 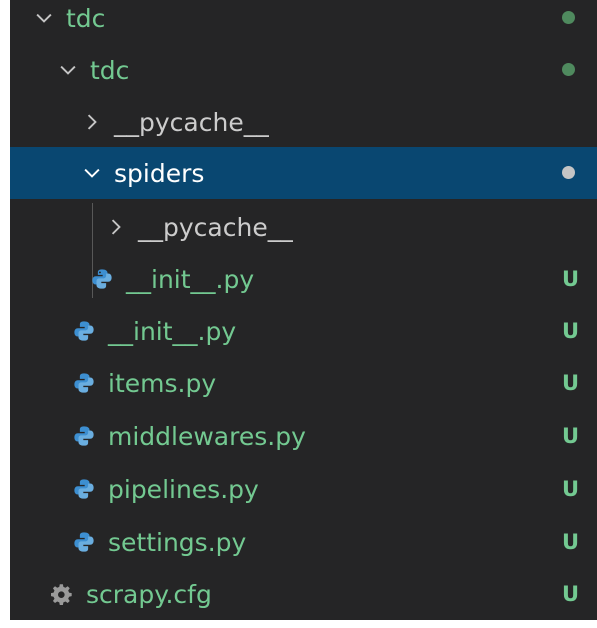 I want to click on tree-folder-tdc: tdc, so click(x=303, y=70).